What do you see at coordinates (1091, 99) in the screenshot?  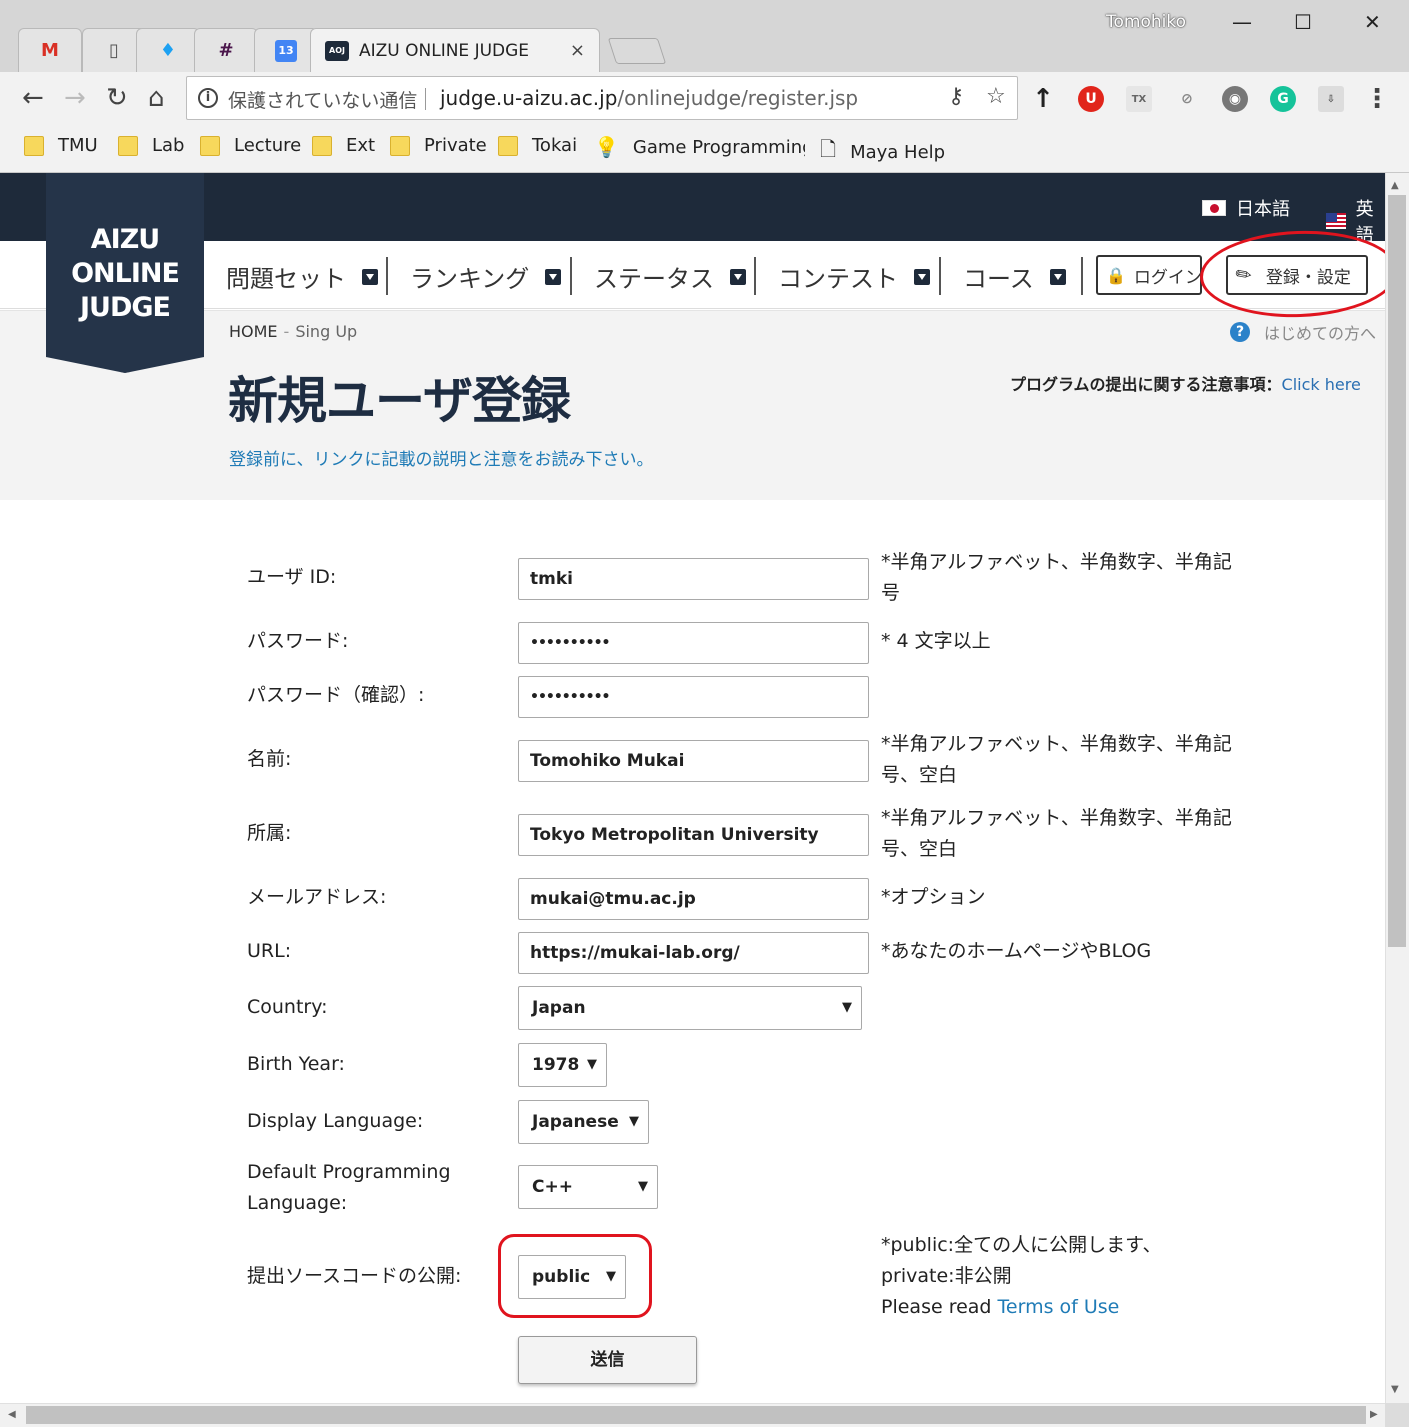 I see `ublock-icon: U` at bounding box center [1091, 99].